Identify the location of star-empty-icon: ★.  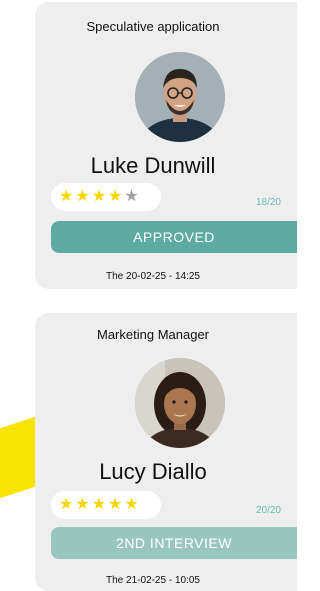
(131, 196).